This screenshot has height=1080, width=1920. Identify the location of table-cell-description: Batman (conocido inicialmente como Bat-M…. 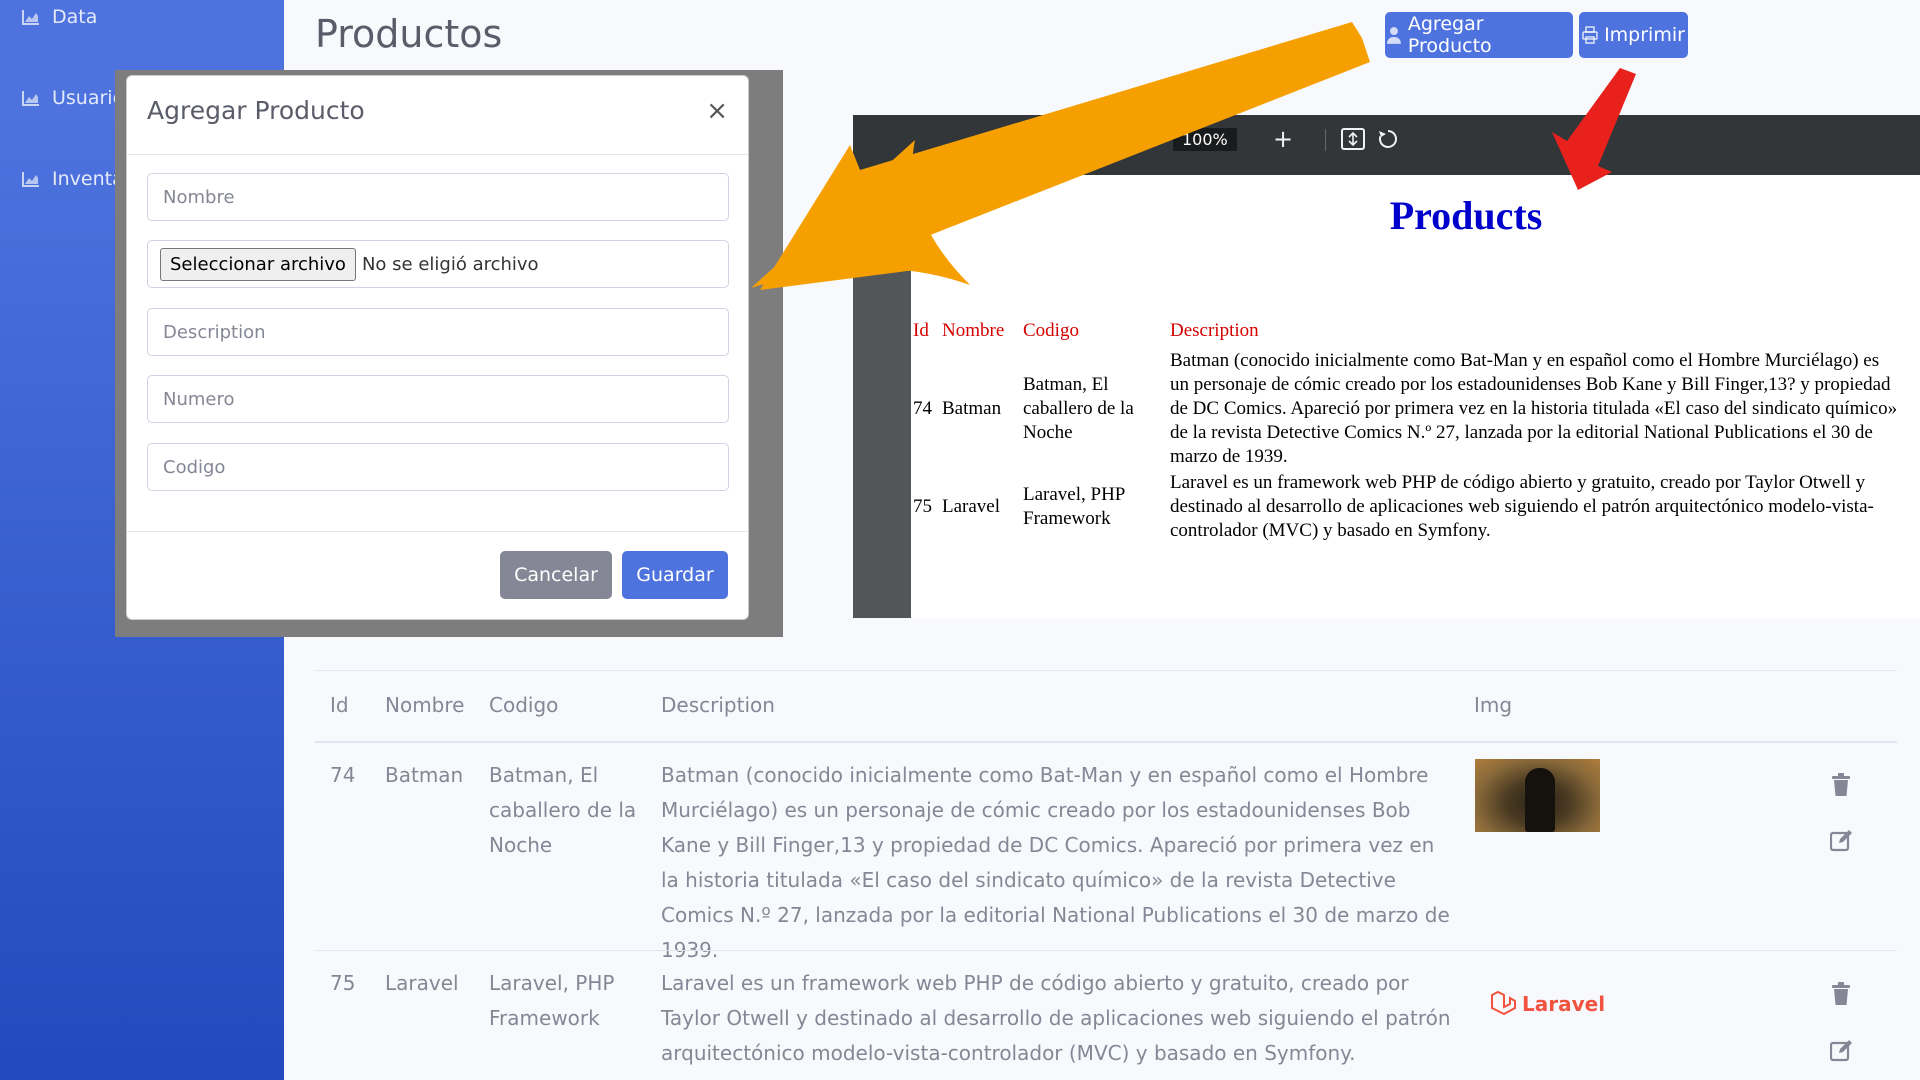
(1055, 862).